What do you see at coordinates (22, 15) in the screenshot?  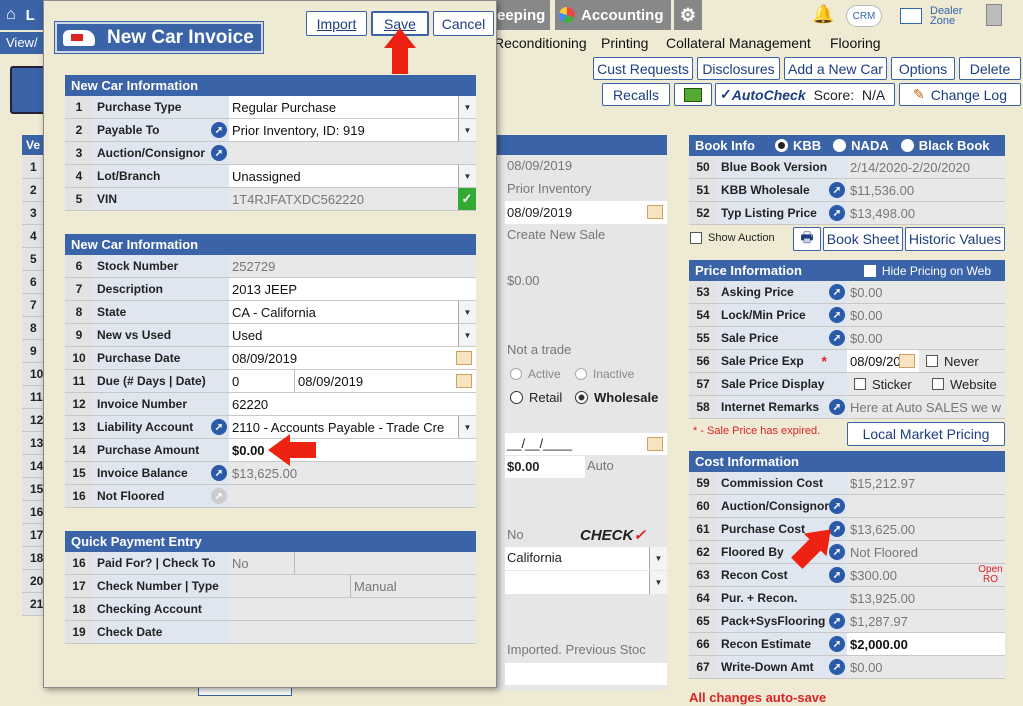 I see `home-tab: ⌂ L` at bounding box center [22, 15].